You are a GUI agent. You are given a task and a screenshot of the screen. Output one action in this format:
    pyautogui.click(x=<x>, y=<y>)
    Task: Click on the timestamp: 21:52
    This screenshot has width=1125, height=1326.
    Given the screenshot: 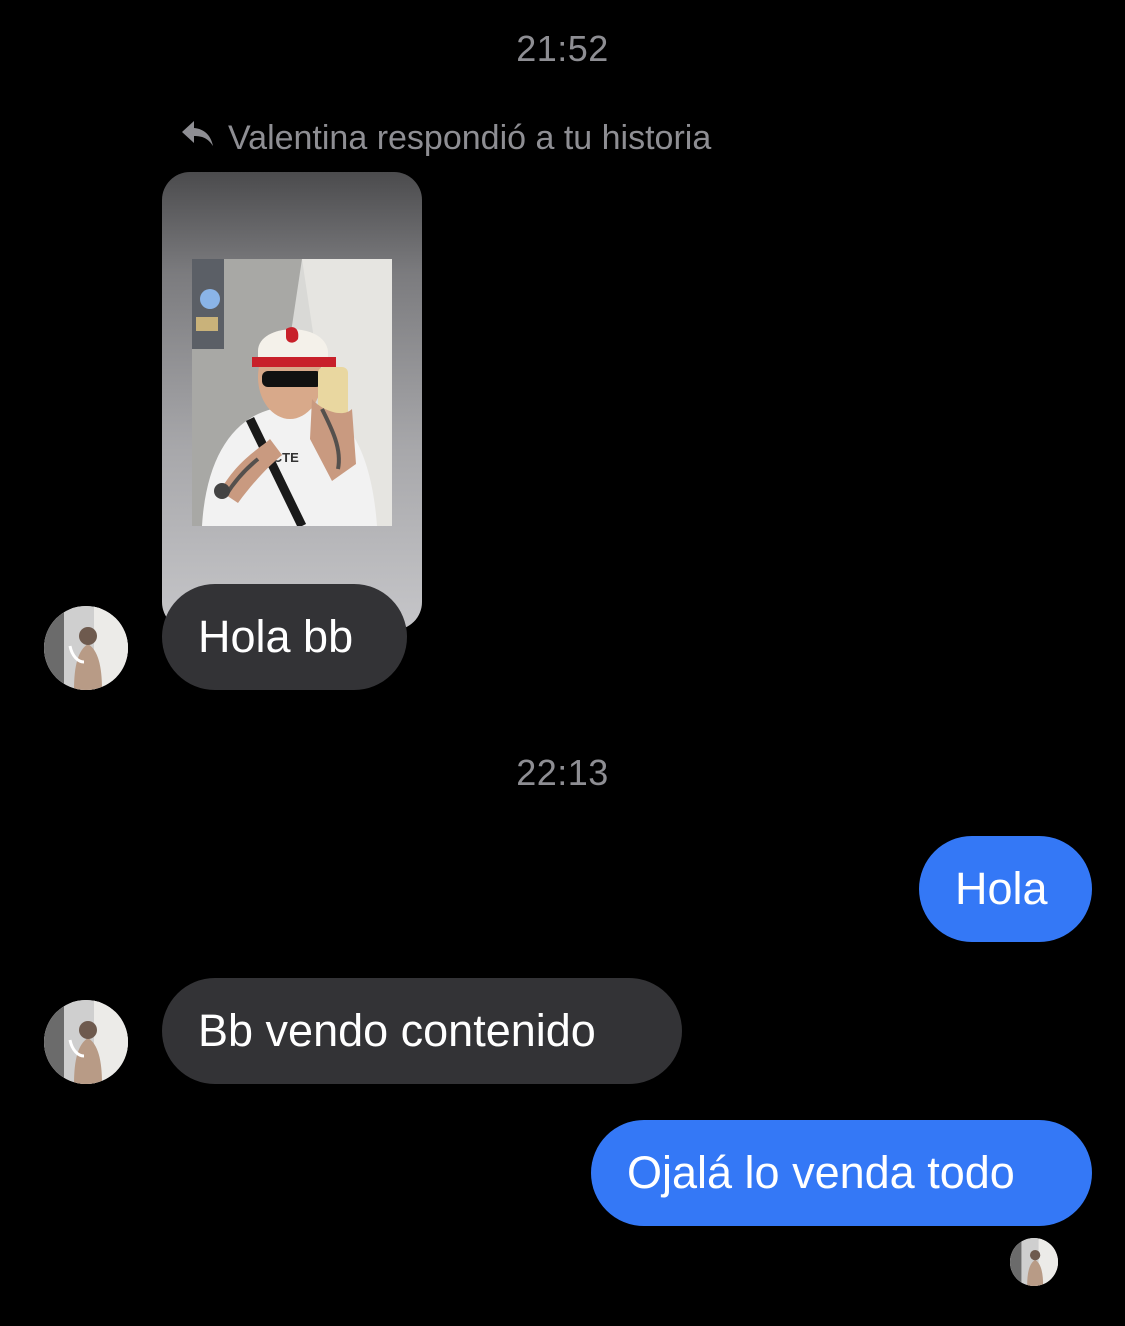 What is the action you would take?
    pyautogui.click(x=562, y=48)
    